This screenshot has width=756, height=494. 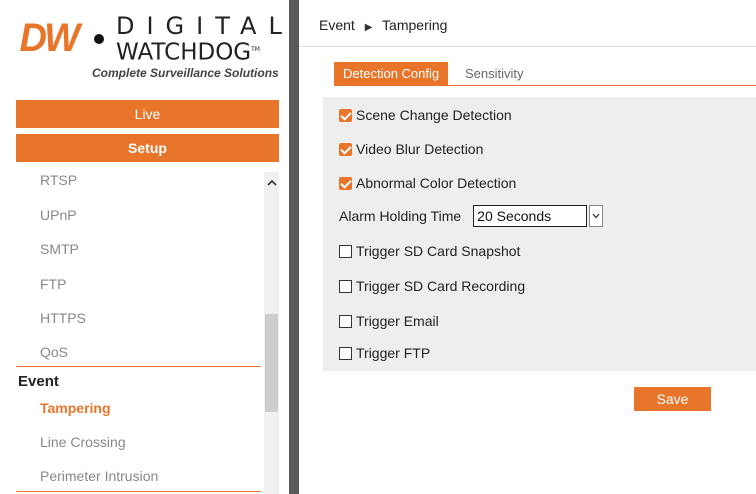 What do you see at coordinates (337, 25) in the screenshot?
I see `breadcrumb-section: Event` at bounding box center [337, 25].